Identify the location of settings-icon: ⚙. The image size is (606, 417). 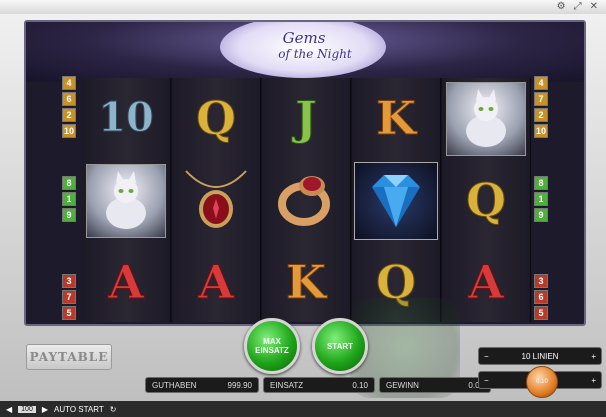
(561, 6).